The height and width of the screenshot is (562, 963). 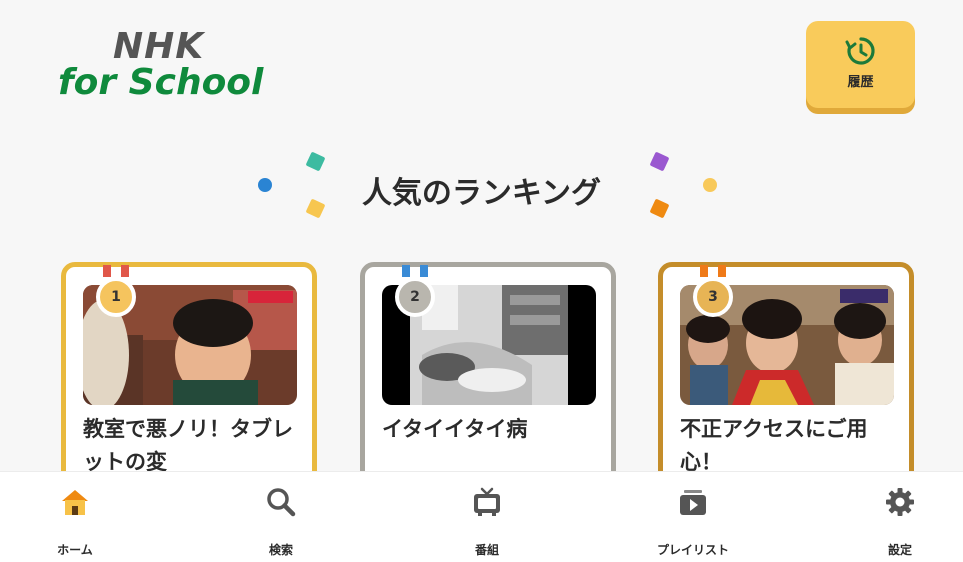 I want to click on nav-home: ホーム, so click(x=75, y=517).